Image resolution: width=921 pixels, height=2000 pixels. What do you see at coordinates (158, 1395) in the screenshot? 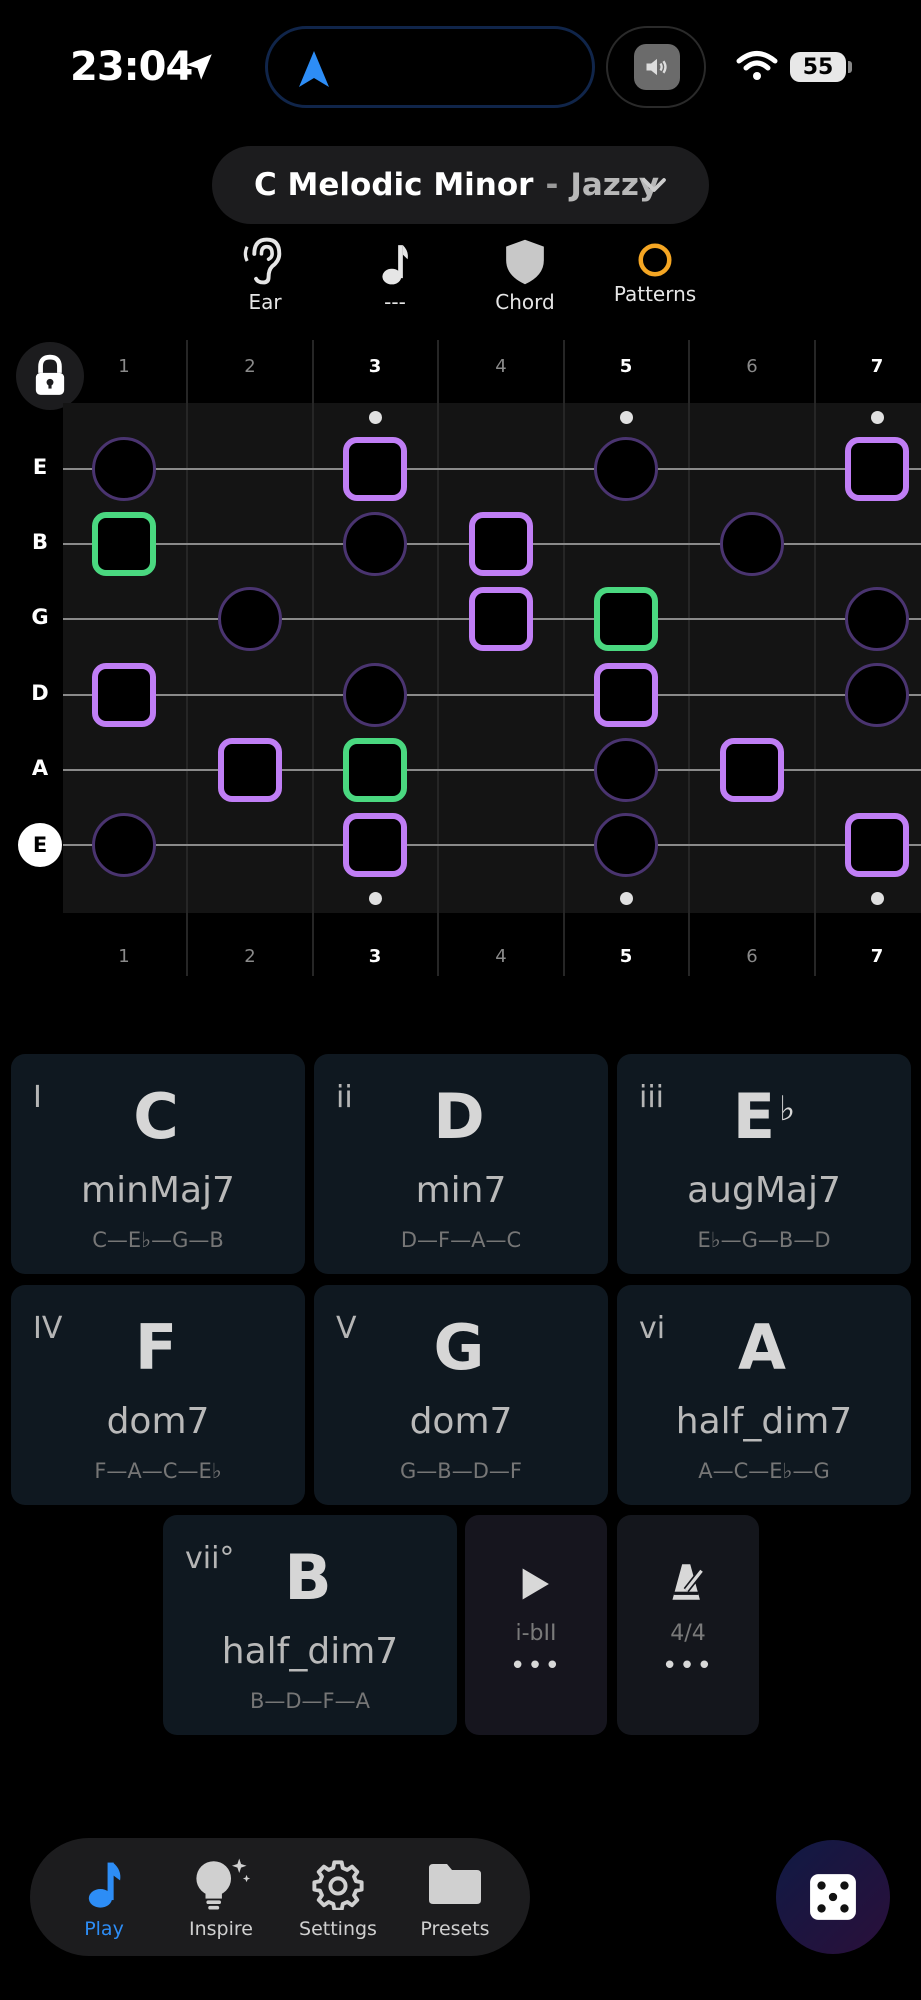
I see `chord-card-iv: IV F dom7 F—A—C—E♭` at bounding box center [158, 1395].